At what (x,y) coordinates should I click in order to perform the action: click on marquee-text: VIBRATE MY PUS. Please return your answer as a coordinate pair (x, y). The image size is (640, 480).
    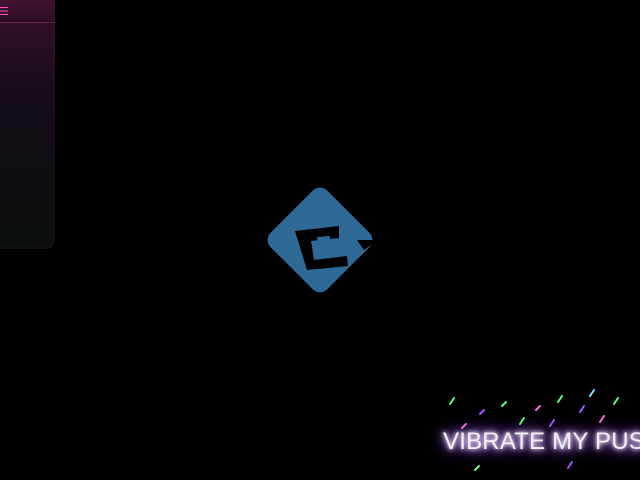
    Looking at the image, I should click on (541, 441).